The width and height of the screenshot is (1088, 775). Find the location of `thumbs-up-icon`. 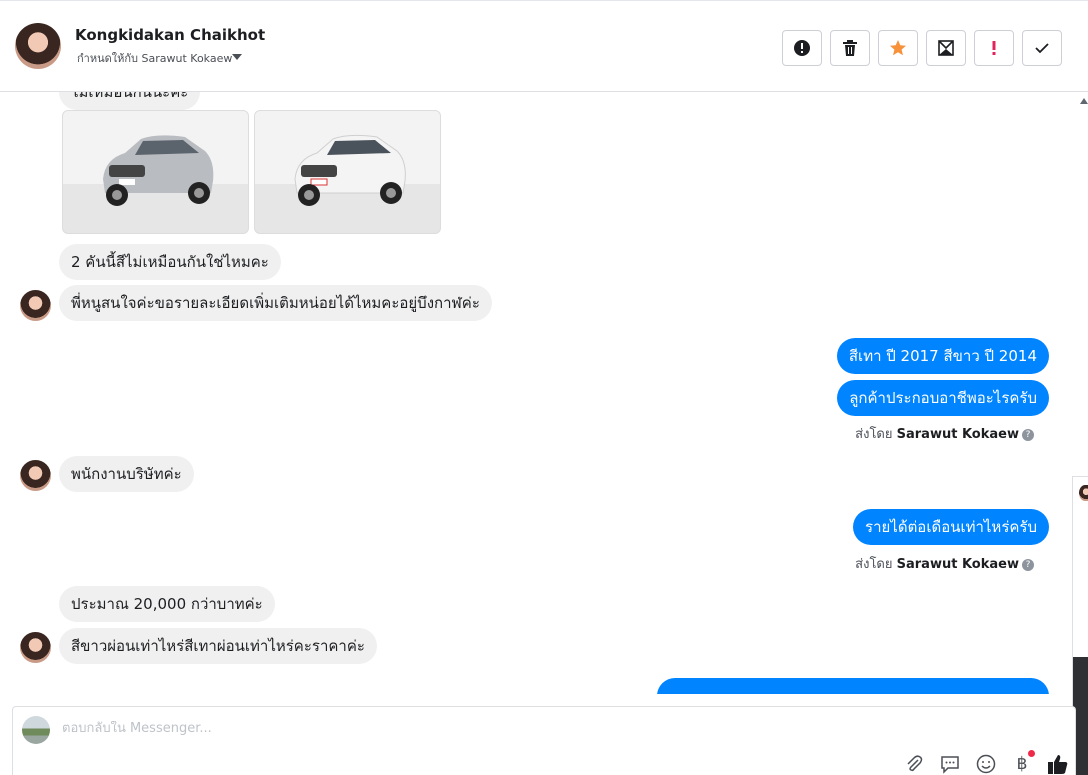

thumbs-up-icon is located at coordinates (1058, 764).